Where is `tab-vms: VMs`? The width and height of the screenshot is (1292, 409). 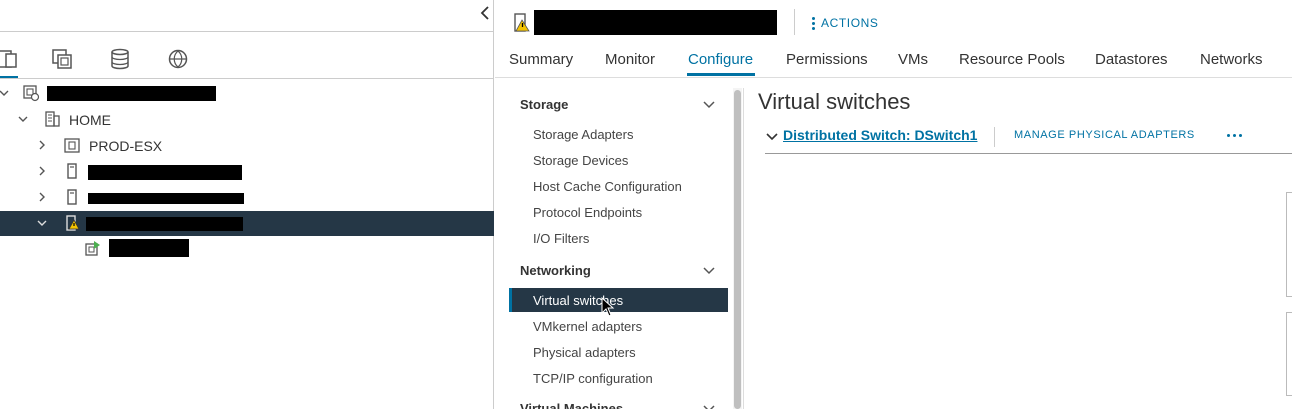
tab-vms: VMs is located at coordinates (913, 59).